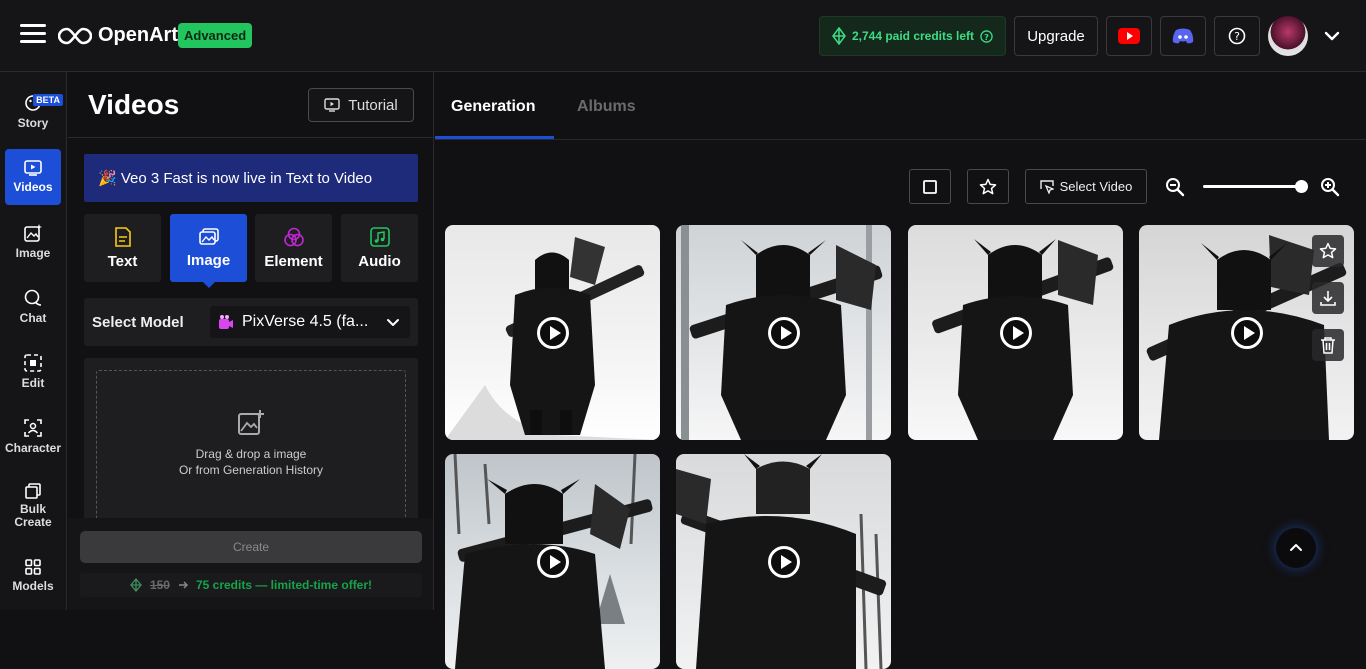  I want to click on mode-image: Image, so click(208, 251).